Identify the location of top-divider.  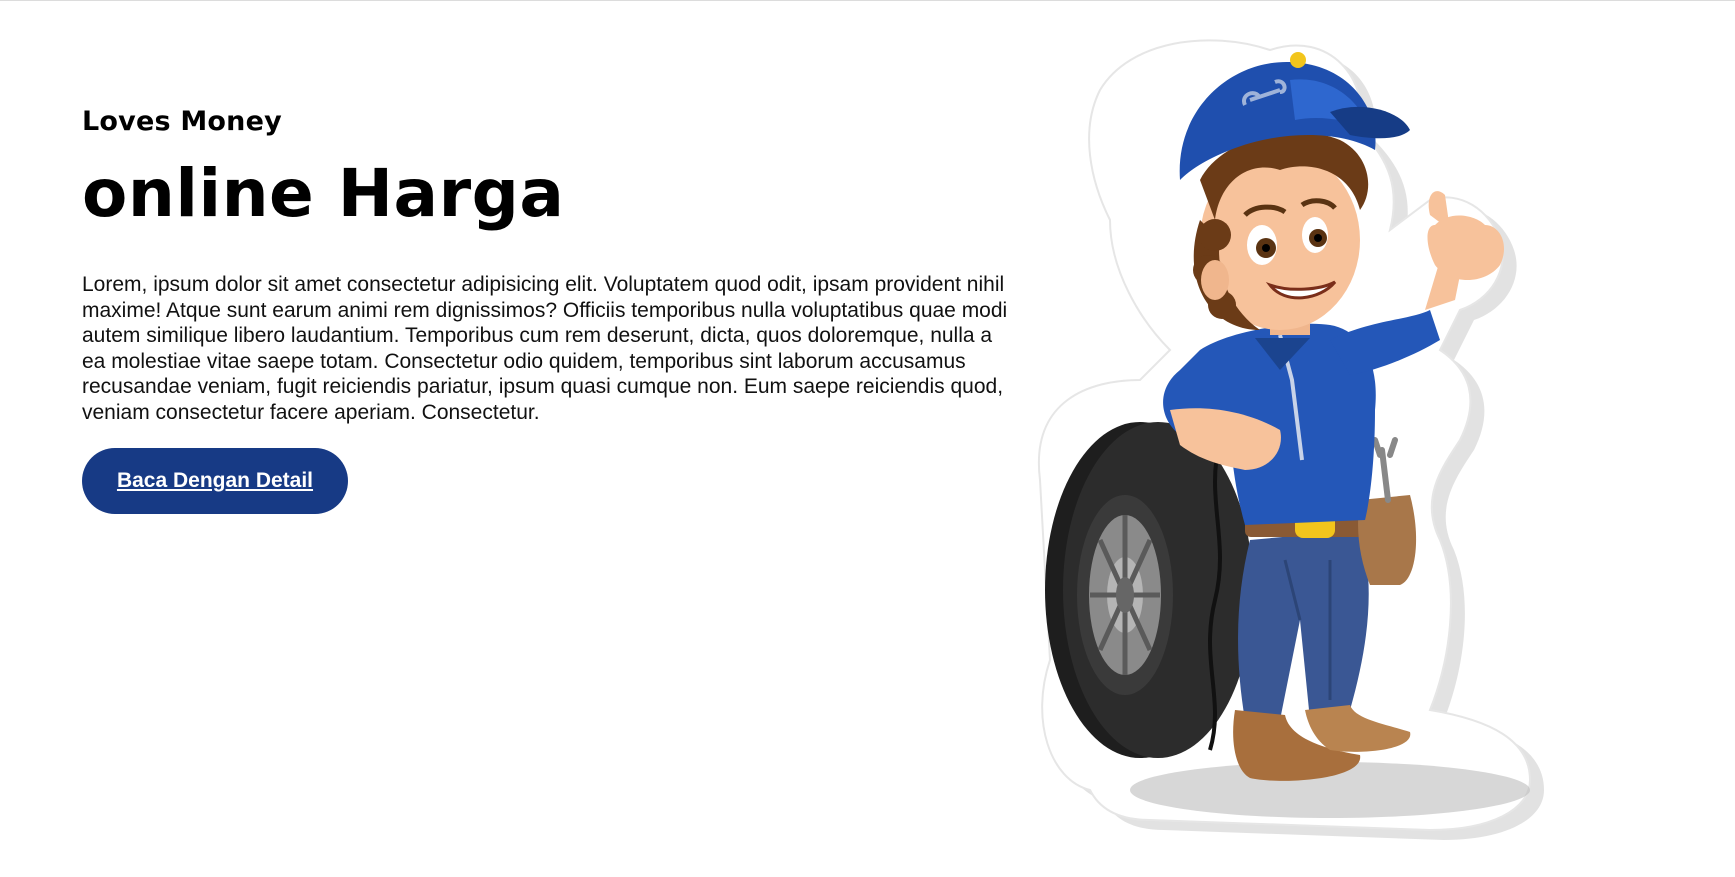
(867, 0).